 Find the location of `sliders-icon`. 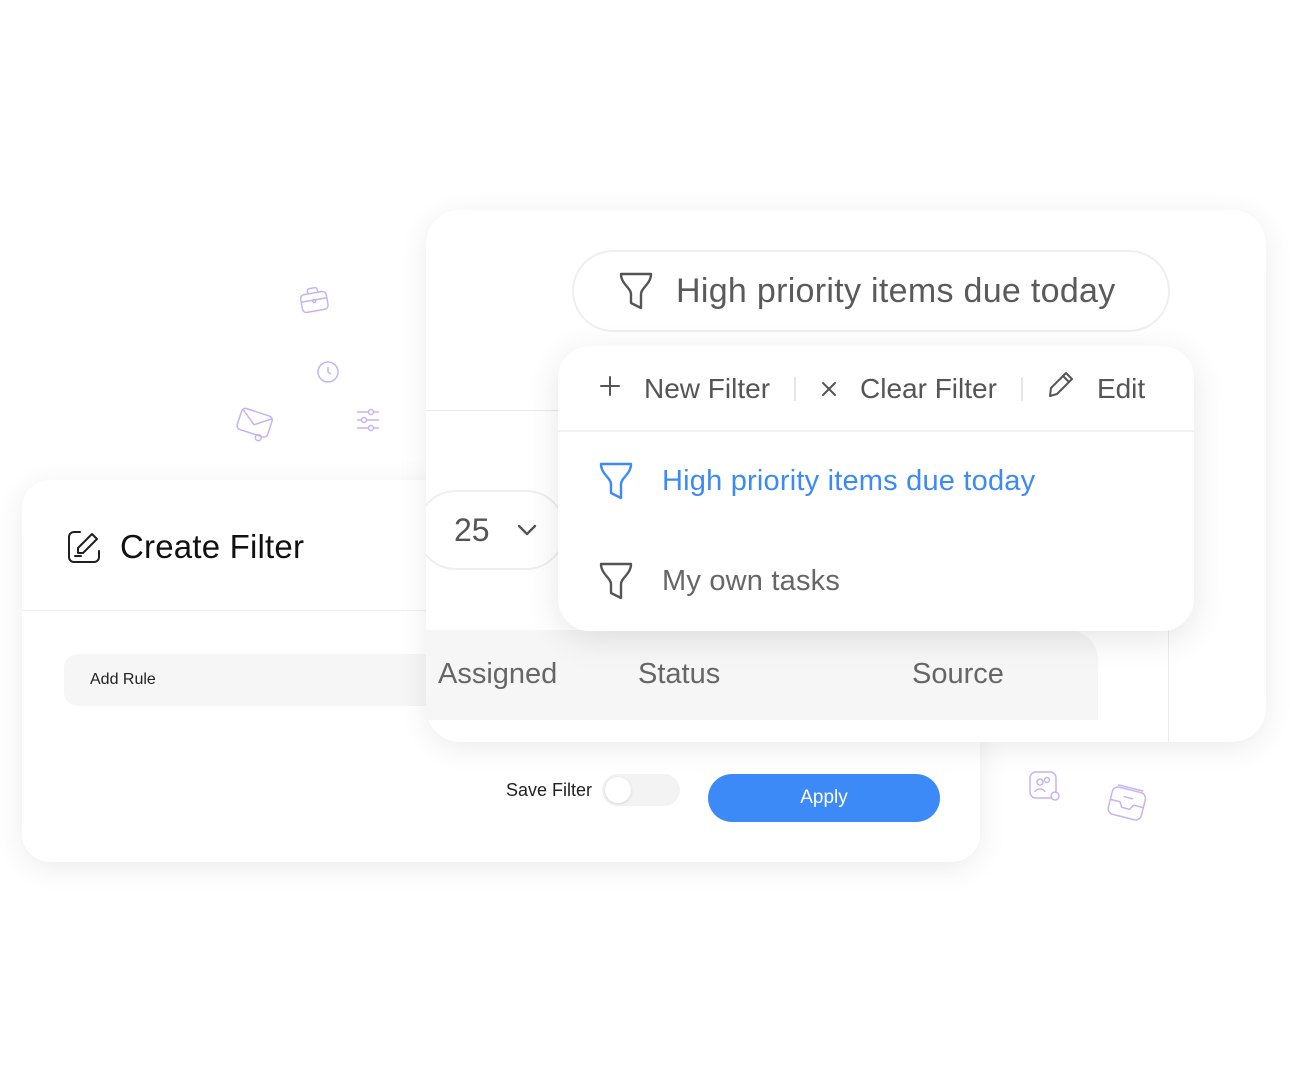

sliders-icon is located at coordinates (368, 420).